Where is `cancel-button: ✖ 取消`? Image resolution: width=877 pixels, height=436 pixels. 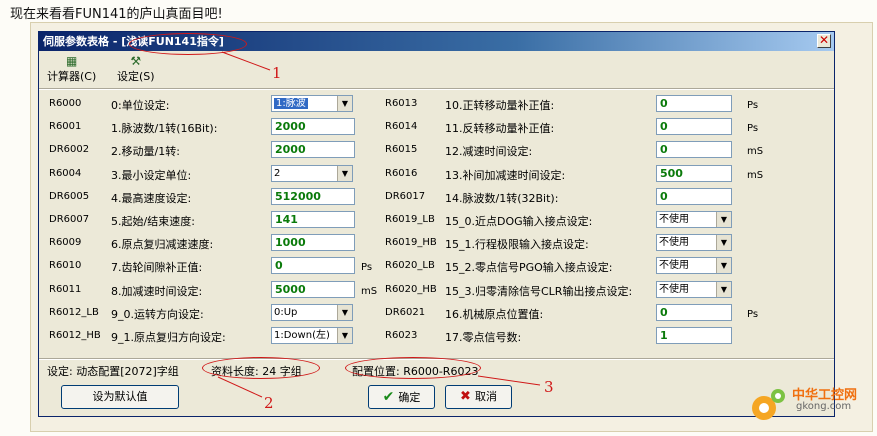
cancel-button: ✖ 取消 is located at coordinates (478, 397).